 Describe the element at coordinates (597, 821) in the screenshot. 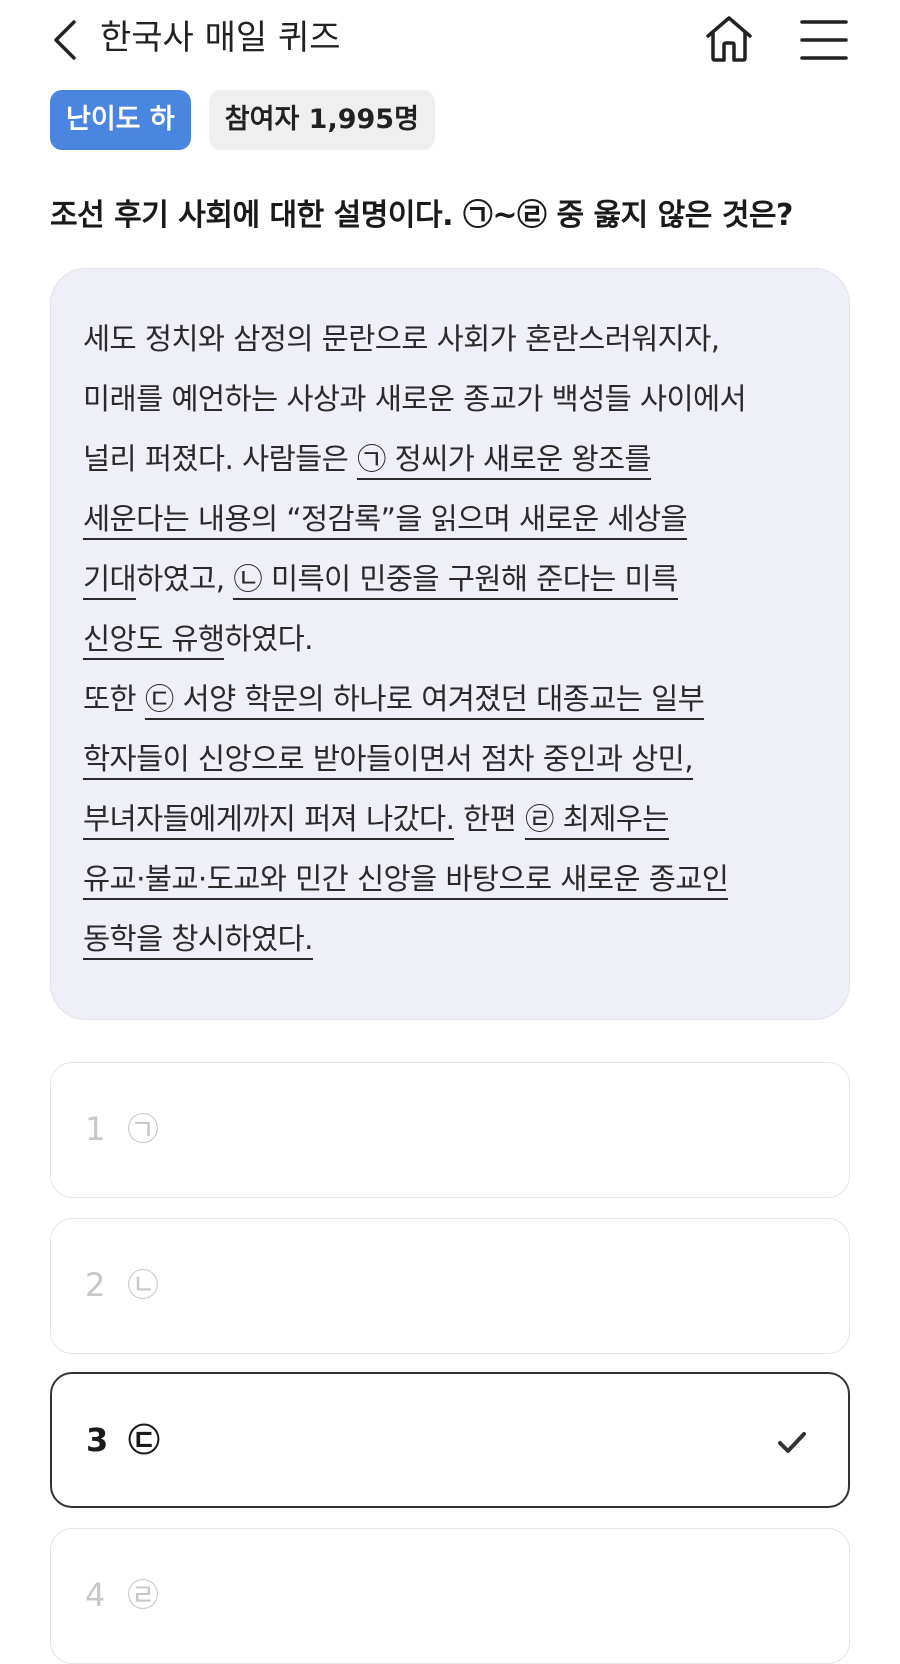

I see `underlined-statement-d: ㉣ 최제우는` at that location.